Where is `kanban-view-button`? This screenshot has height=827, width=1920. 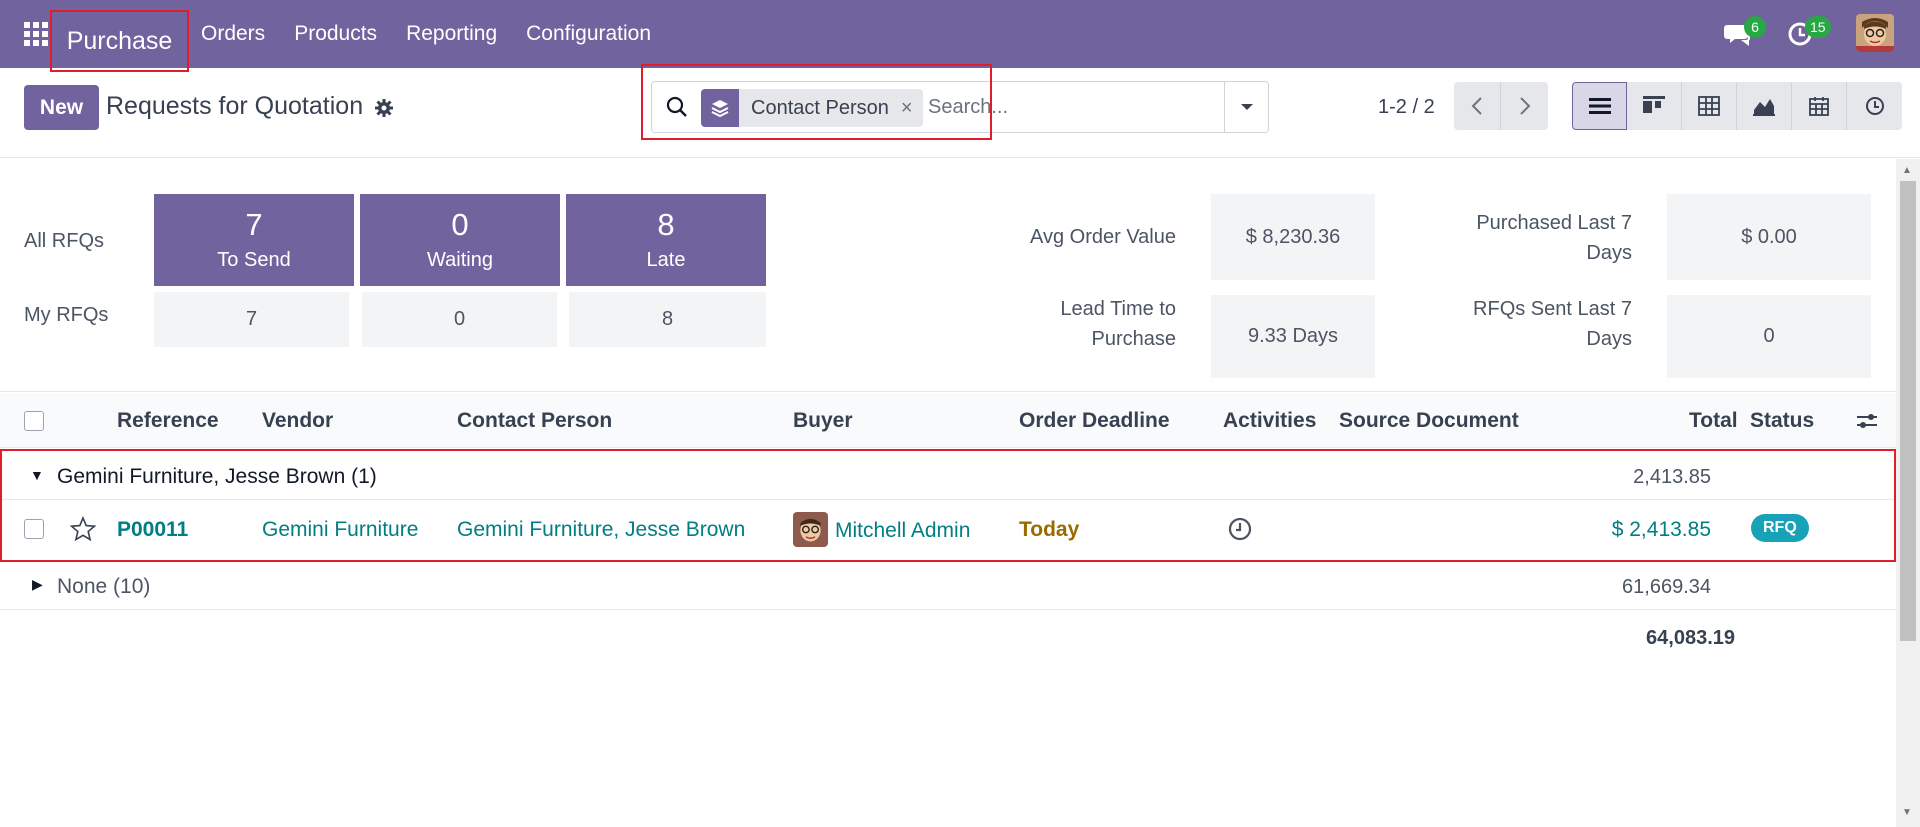 kanban-view-button is located at coordinates (1654, 106).